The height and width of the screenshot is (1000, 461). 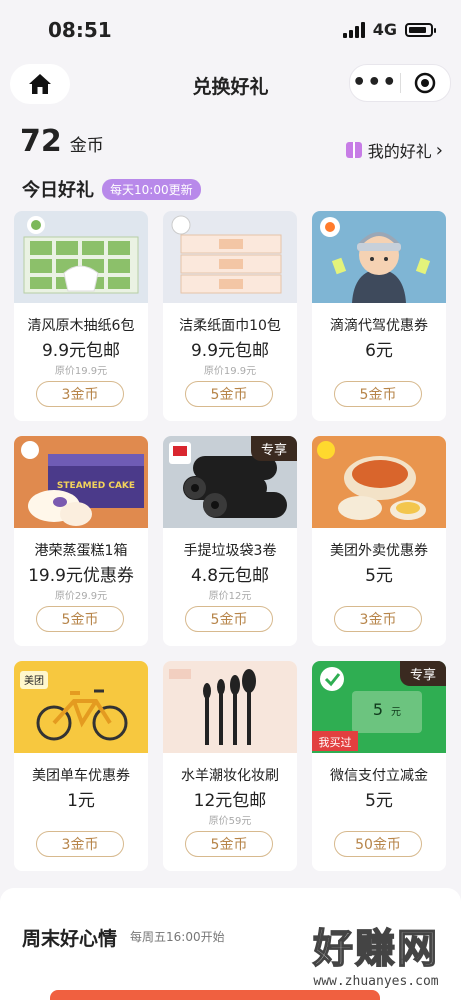 What do you see at coordinates (230, 551) in the screenshot?
I see `product-name: 手提垃圾袋3卷` at bounding box center [230, 551].